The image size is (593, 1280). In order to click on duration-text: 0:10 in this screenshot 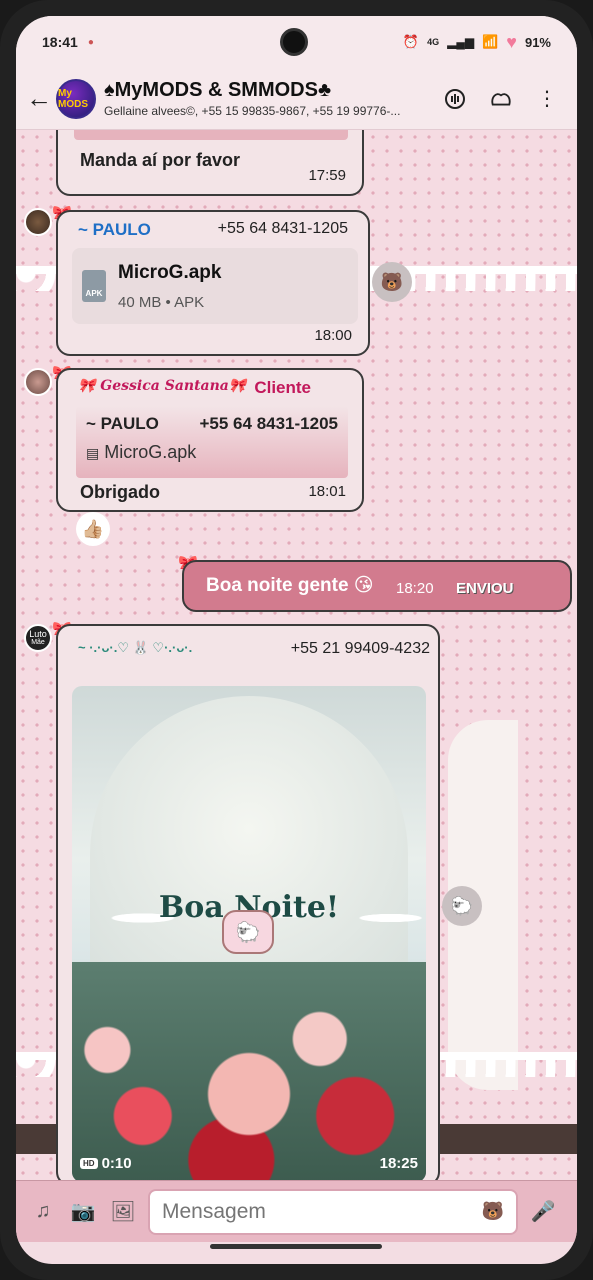, I will do `click(116, 1163)`.